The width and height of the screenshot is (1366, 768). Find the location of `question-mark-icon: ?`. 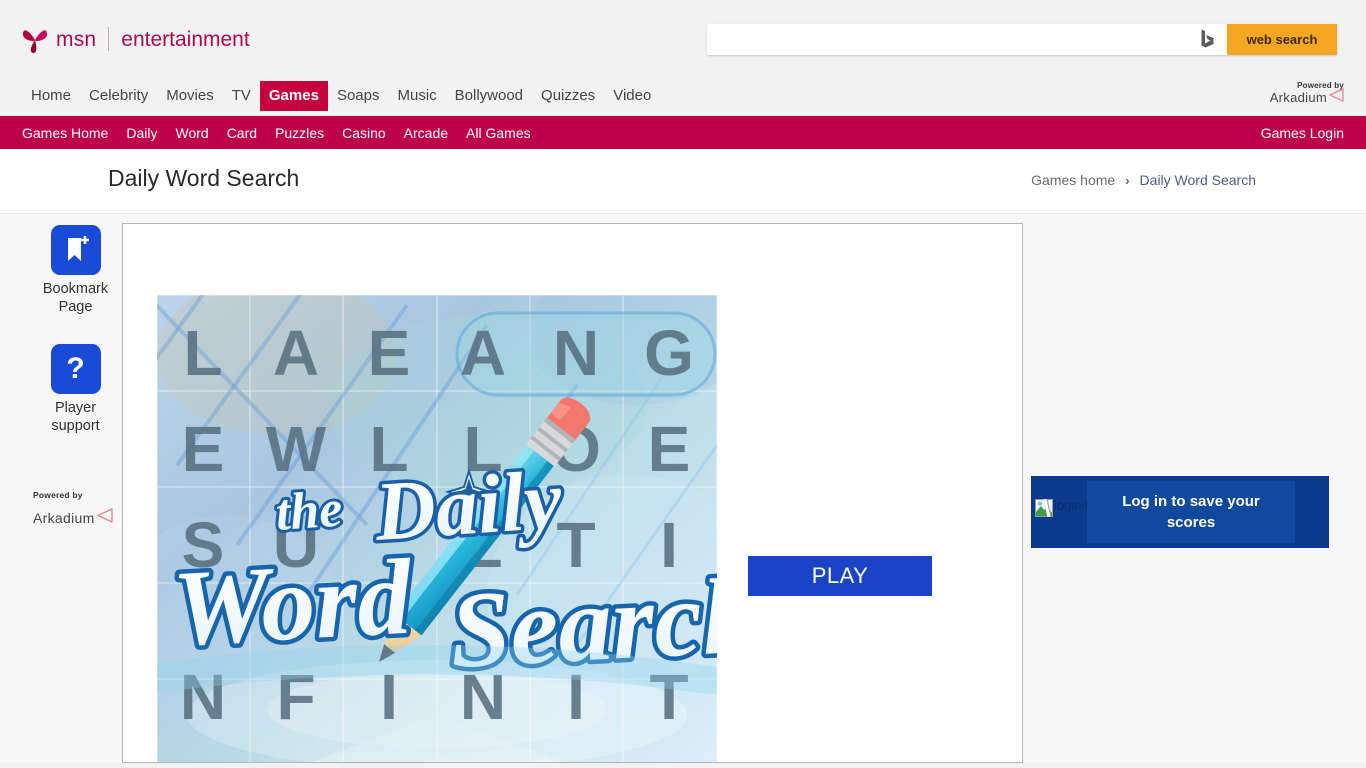

question-mark-icon: ? is located at coordinates (75, 369).